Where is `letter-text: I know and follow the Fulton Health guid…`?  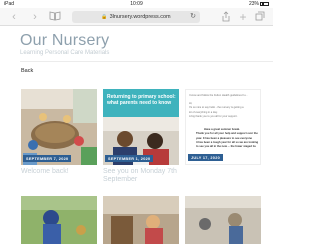
letter-text: I know and follow the Fulton Health guid… is located at coordinates (224, 107).